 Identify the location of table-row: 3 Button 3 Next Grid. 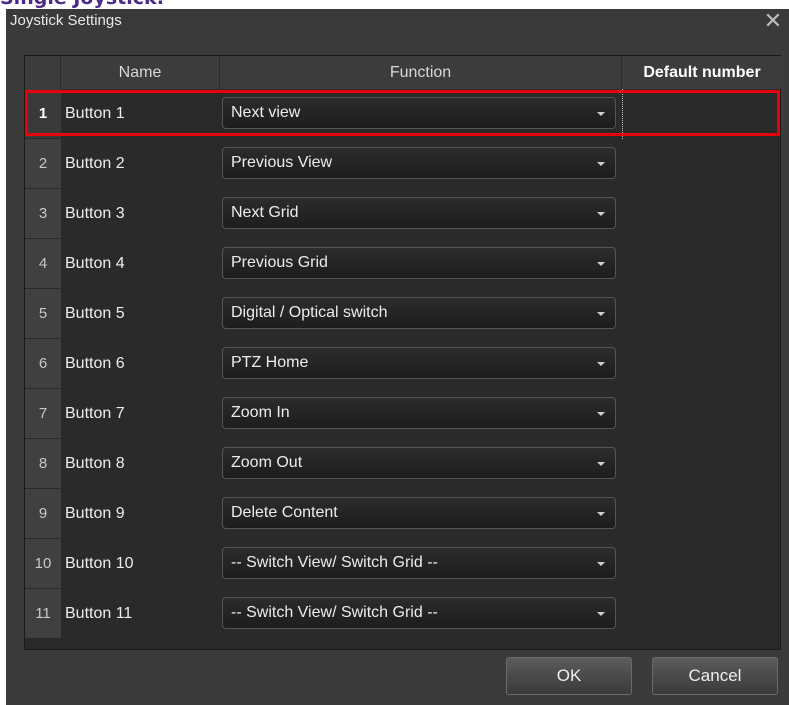
(403, 214).